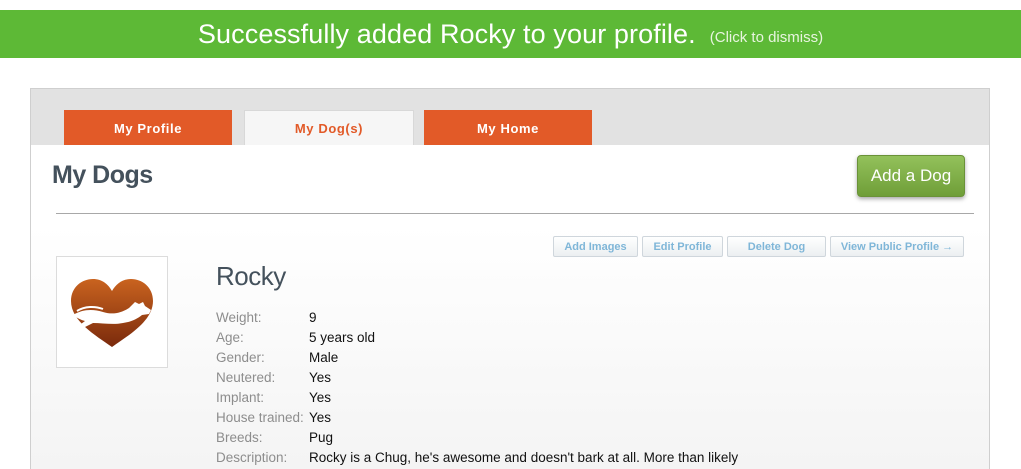 The image size is (1021, 469). Describe the element at coordinates (246, 377) in the screenshot. I see `detail-label: Neutered:` at that location.